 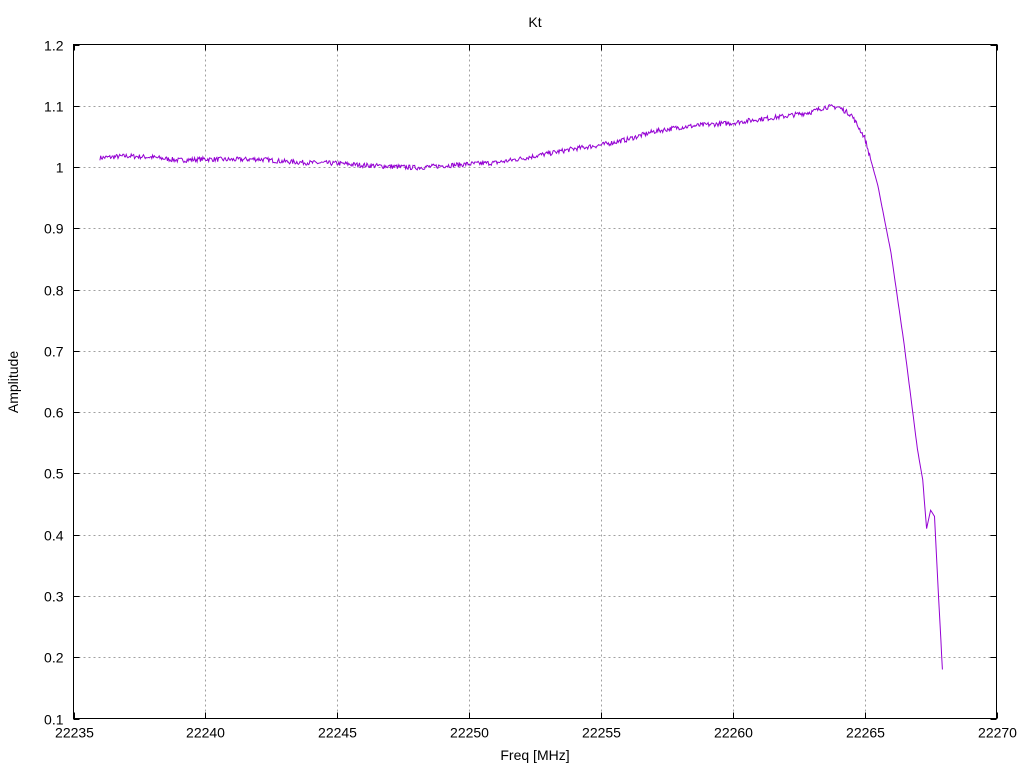 I want to click on x-tick-labels: 22235 22240 22245 22250 22255 22260 22265 22270, so click(x=536, y=733).